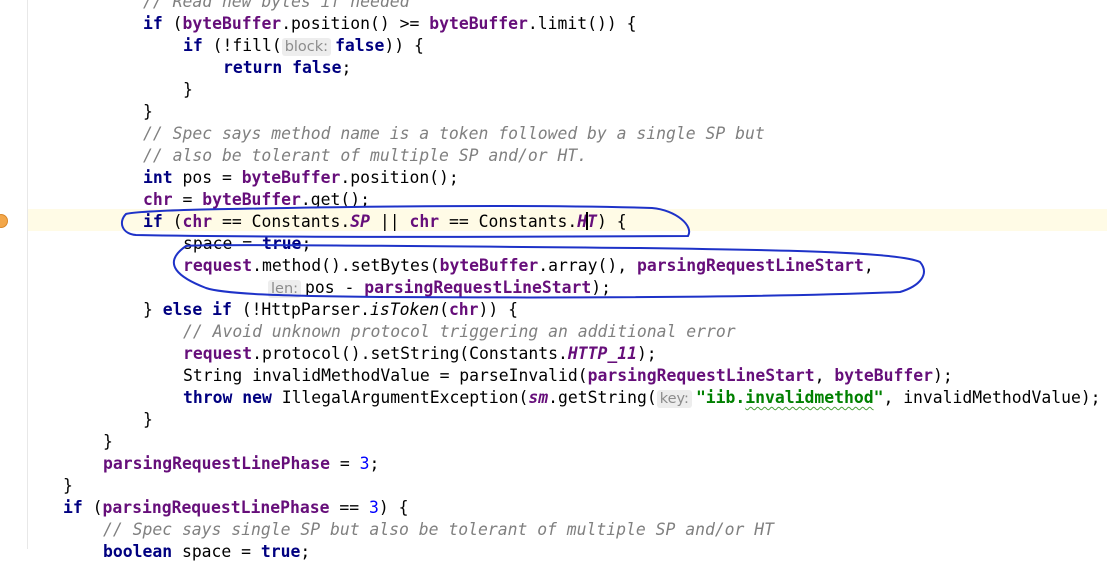 Image resolution: width=1107 pixels, height=563 pixels. What do you see at coordinates (216, 551) in the screenshot?
I see `code-text: space =` at bounding box center [216, 551].